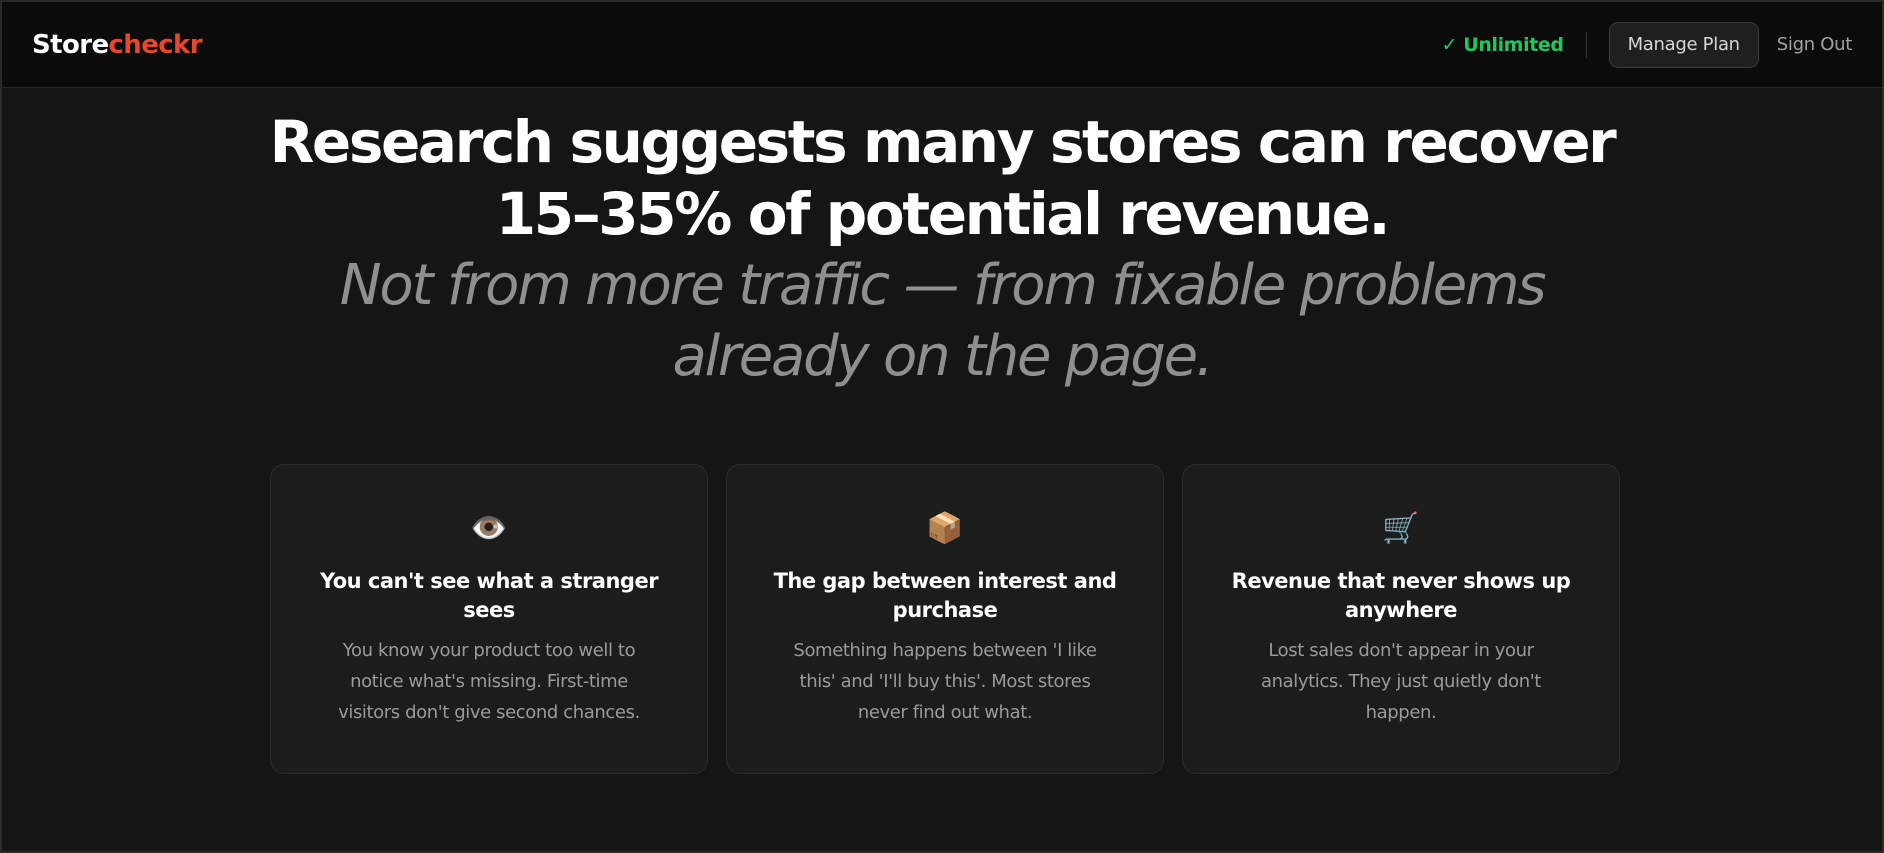 This screenshot has width=1884, height=853. I want to click on card-title: You can't see what a stranger sees, so click(489, 595).